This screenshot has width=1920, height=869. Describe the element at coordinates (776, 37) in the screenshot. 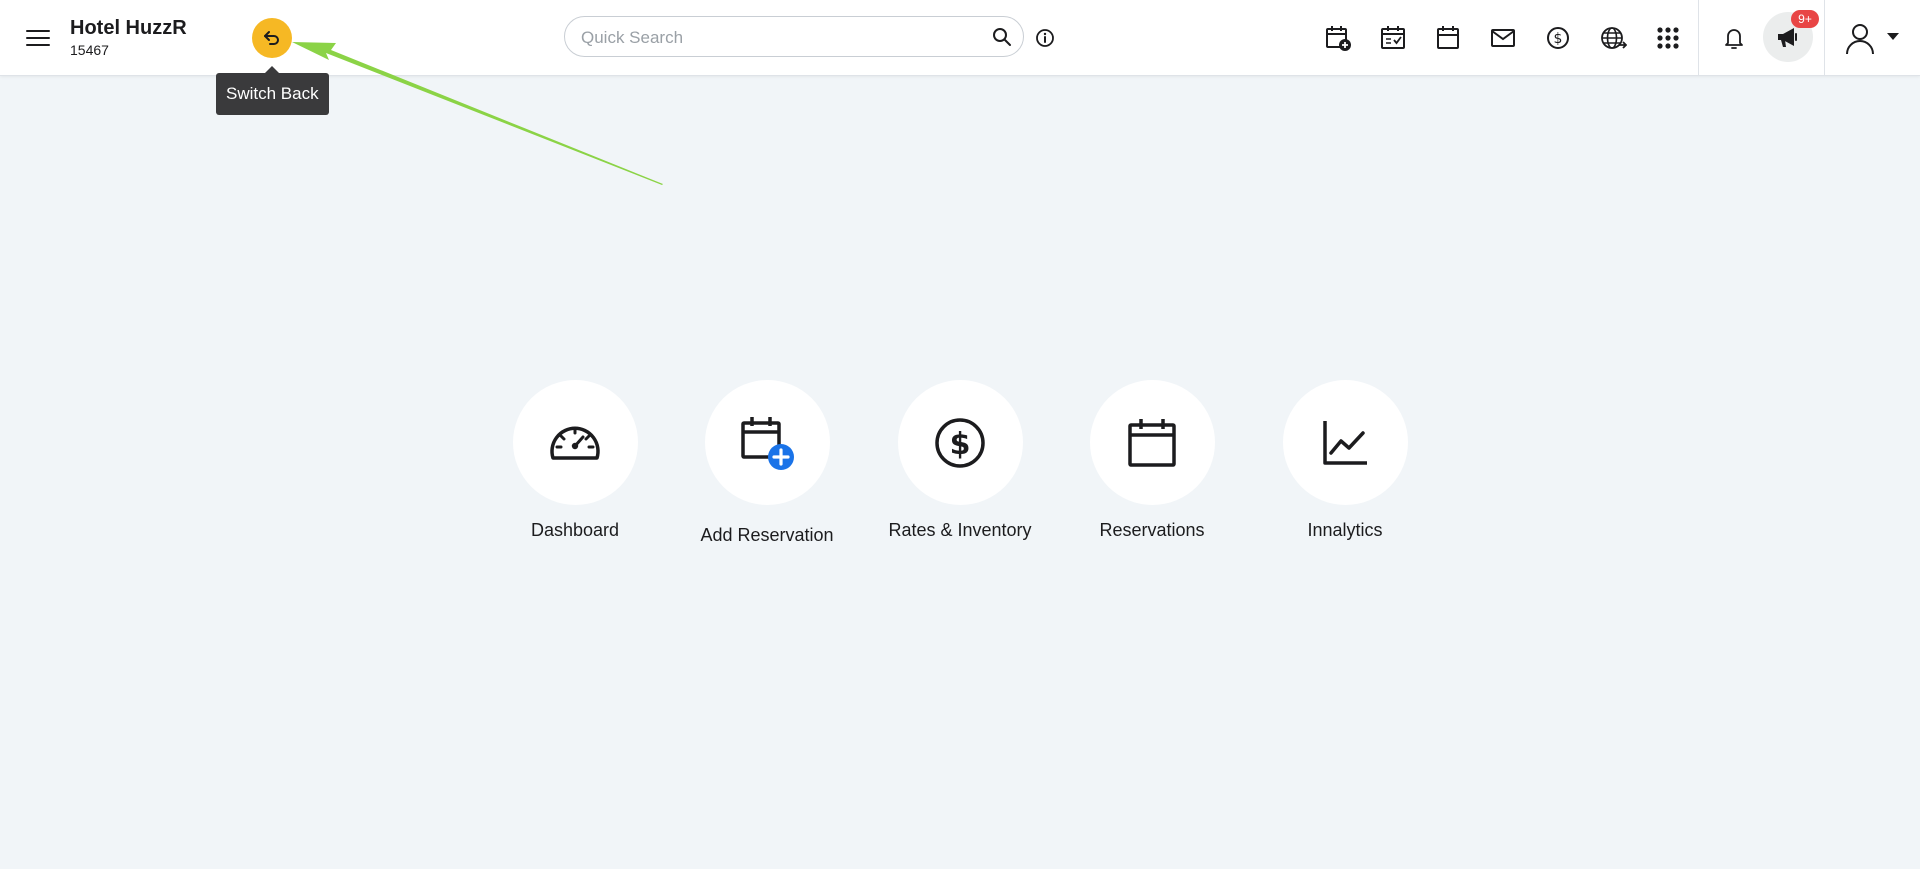

I see `search-input` at that location.